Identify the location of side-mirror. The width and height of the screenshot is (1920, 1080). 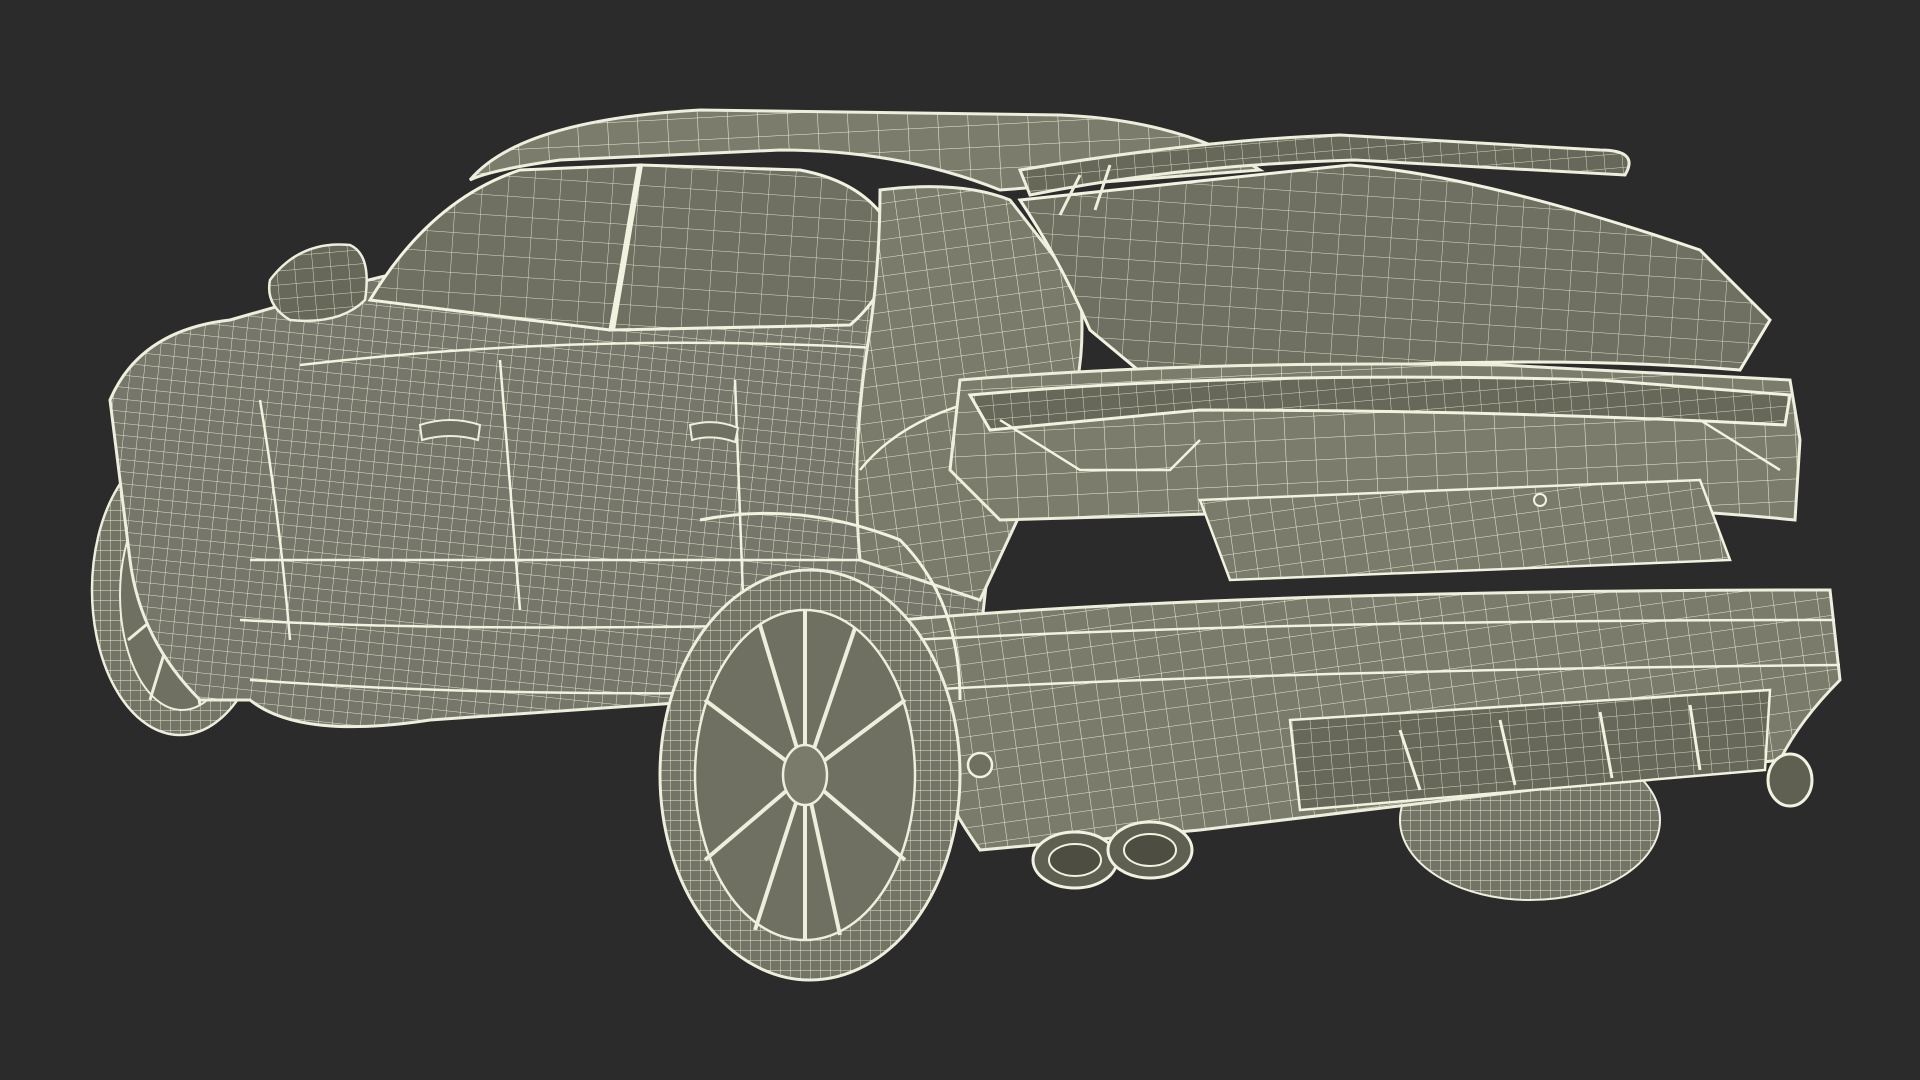
(317, 283).